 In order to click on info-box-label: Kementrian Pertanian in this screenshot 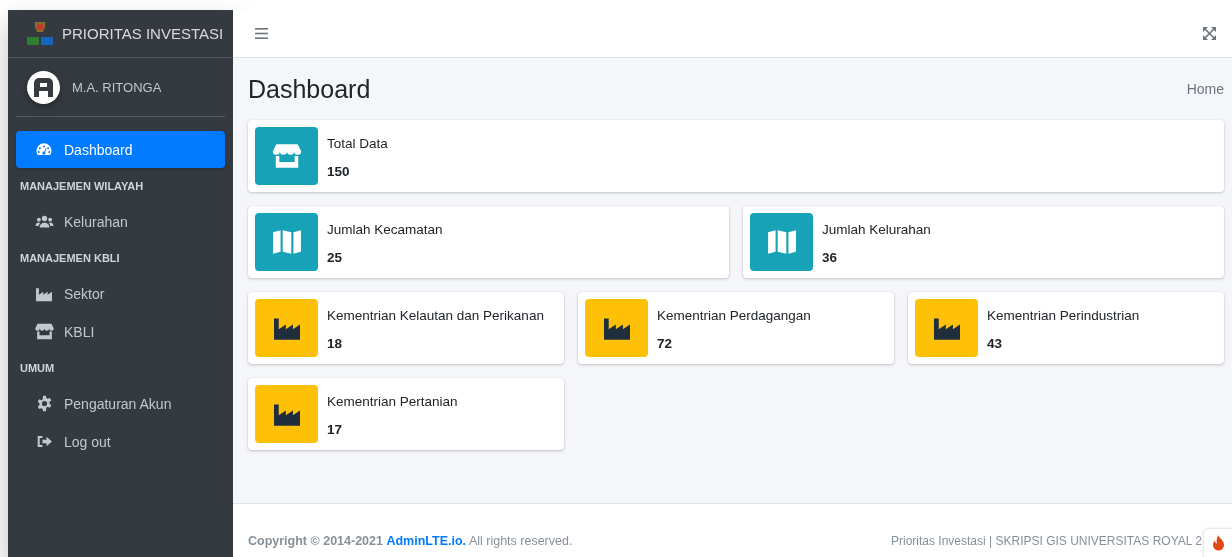, I will do `click(392, 401)`.